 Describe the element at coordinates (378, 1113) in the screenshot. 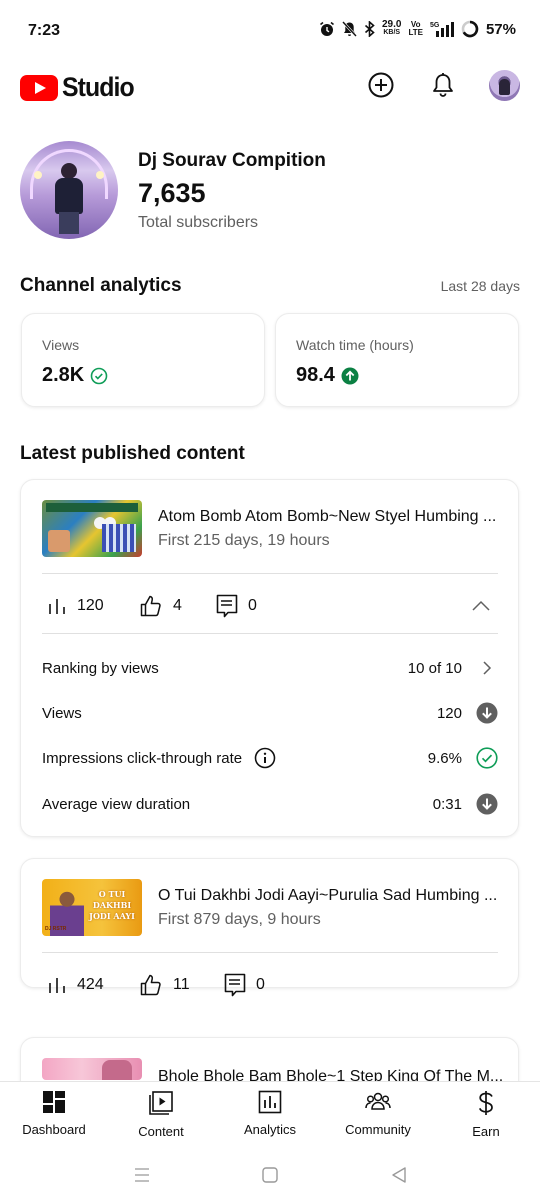

I see `nav-community: Community` at that location.